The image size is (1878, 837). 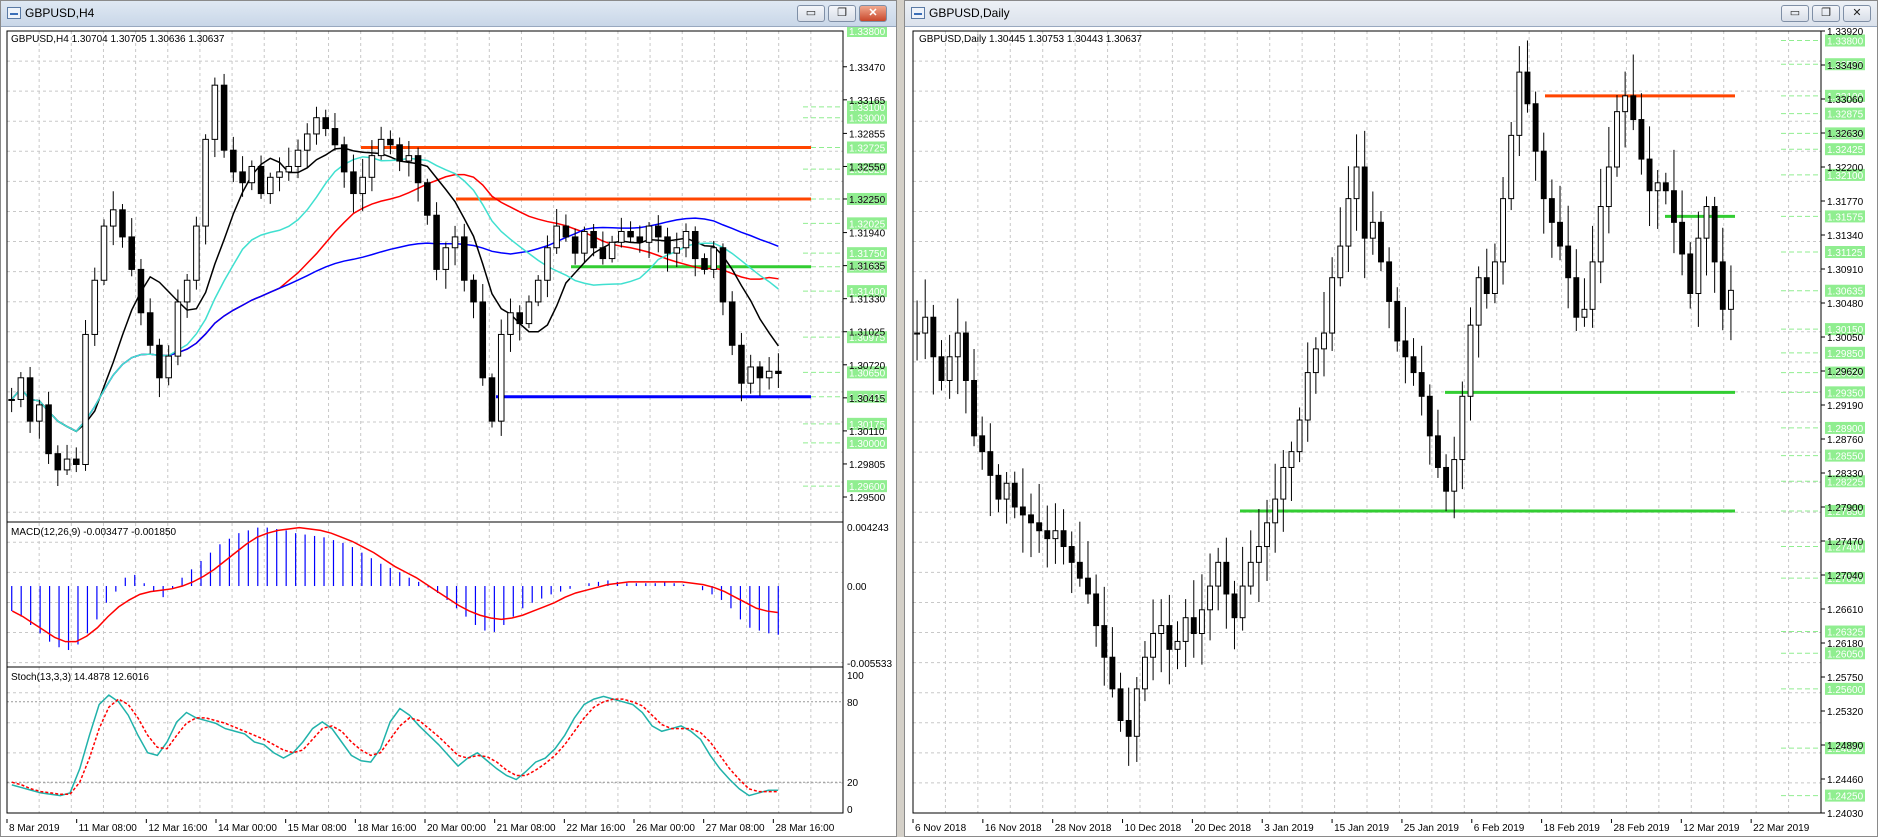 I want to click on price-tick-label: 1.29500, so click(x=867, y=498).